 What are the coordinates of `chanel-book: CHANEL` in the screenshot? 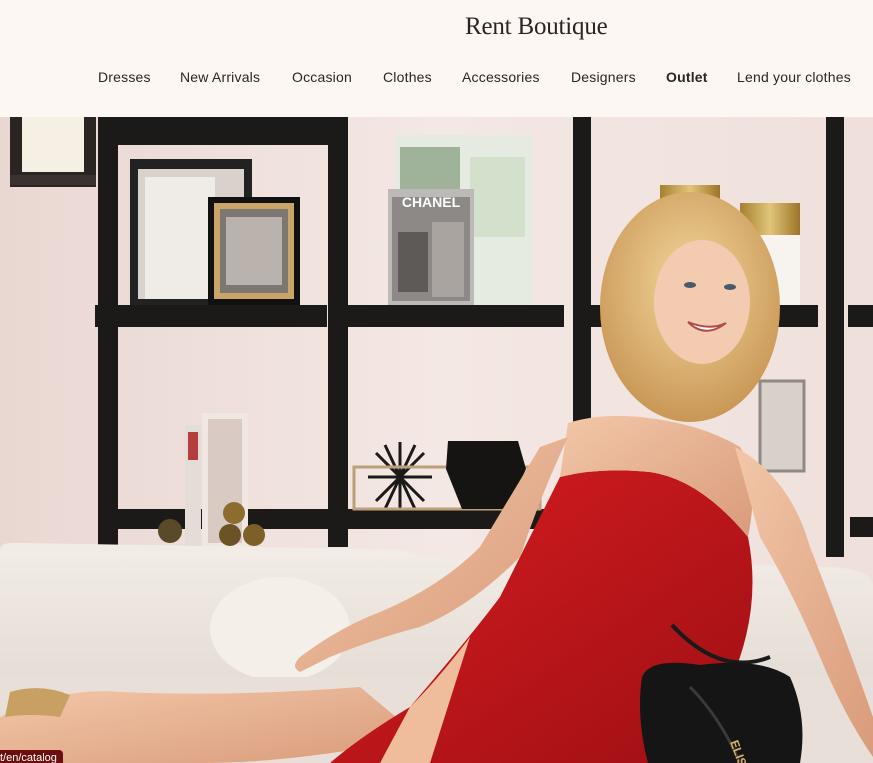 It's located at (460, 220).